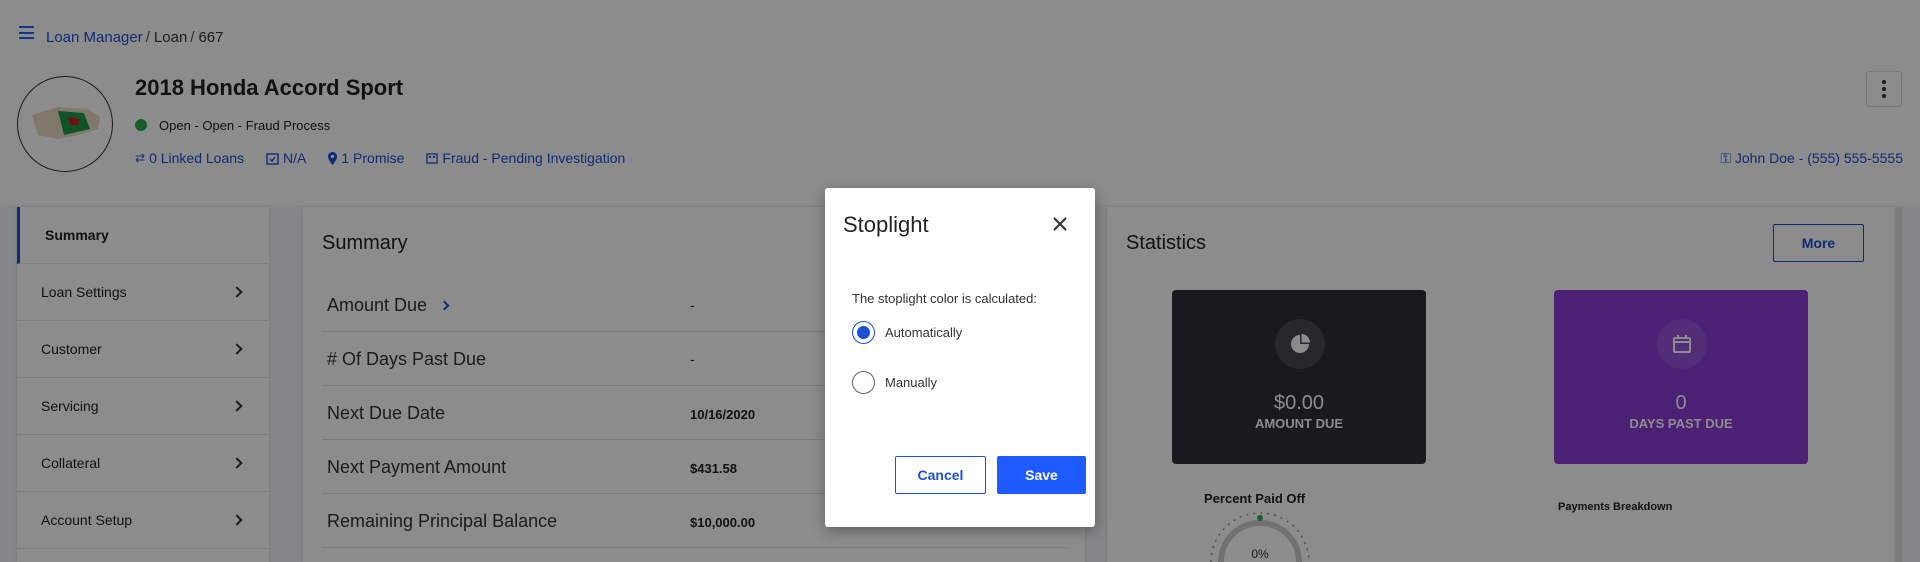 Image resolution: width=1920 pixels, height=562 pixels. Describe the element at coordinates (911, 382) in the screenshot. I see `radio-label: Manually` at that location.